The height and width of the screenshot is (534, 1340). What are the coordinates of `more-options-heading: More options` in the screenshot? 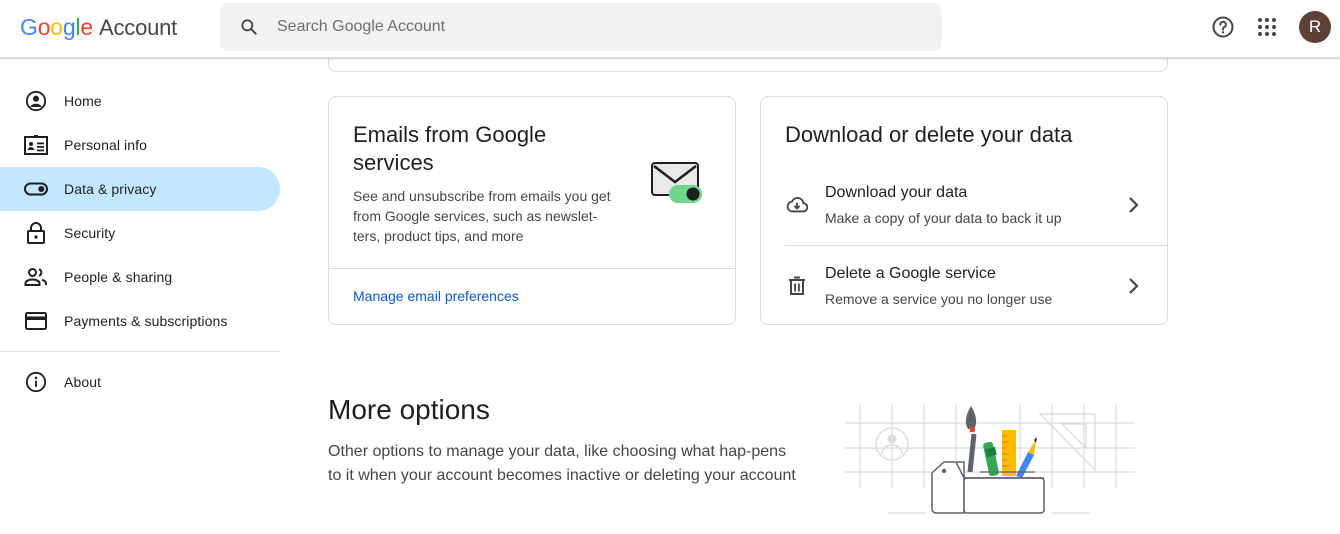 It's located at (409, 409).